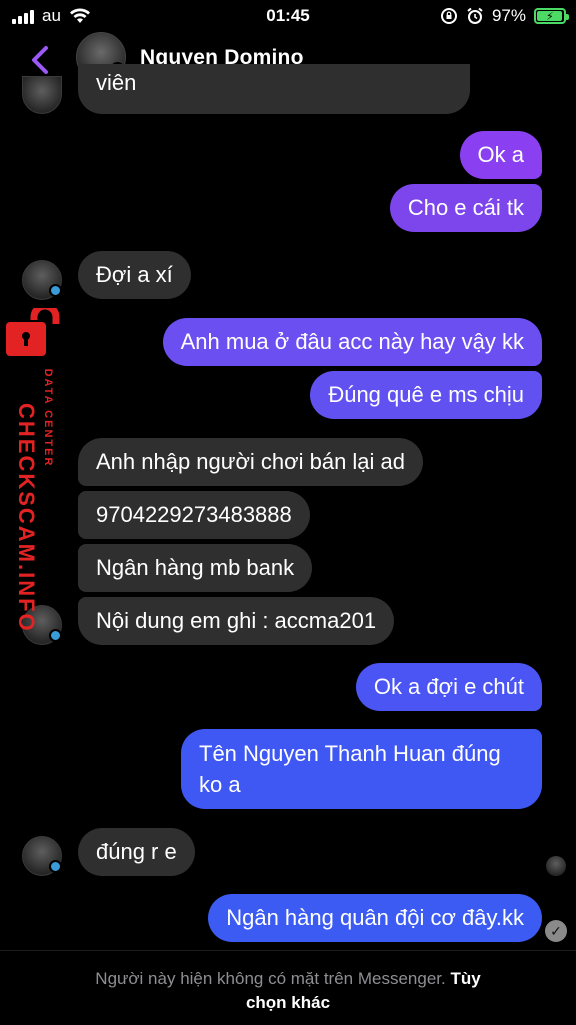 This screenshot has width=576, height=1025. I want to click on more-options-link: Tùy, so click(465, 978).